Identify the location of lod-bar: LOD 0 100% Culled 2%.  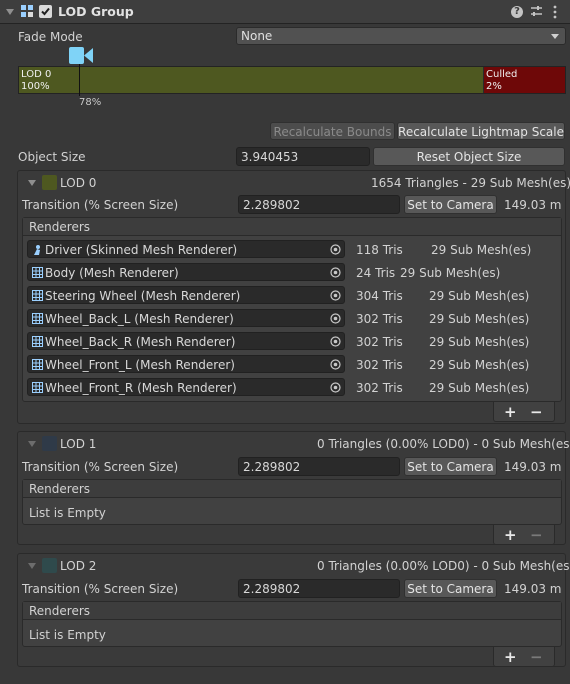
(292, 80).